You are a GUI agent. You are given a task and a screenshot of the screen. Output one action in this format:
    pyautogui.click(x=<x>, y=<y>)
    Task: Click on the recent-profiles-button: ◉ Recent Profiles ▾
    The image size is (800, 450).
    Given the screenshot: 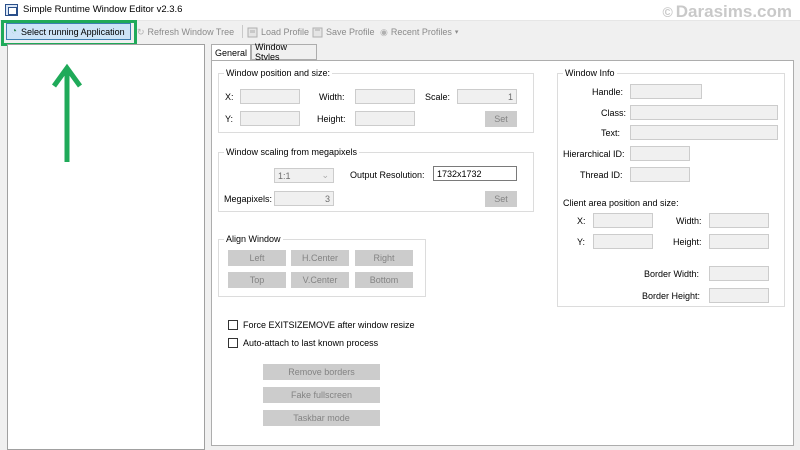 What is the action you would take?
    pyautogui.click(x=419, y=32)
    